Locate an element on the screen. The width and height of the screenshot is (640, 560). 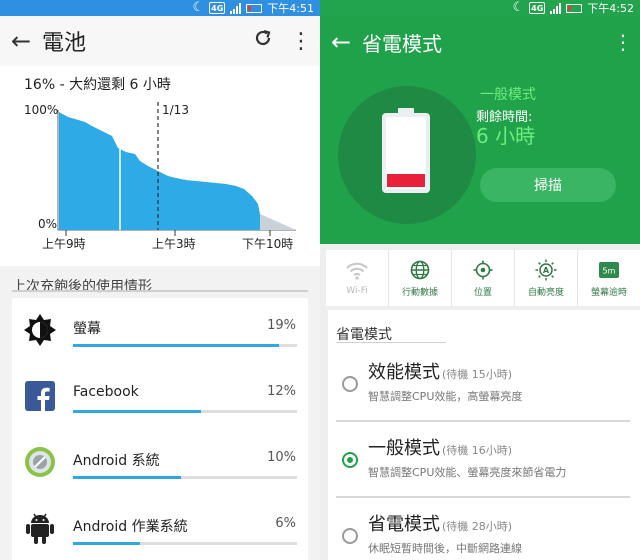
modes-section-title: 省電模式 is located at coordinates (364, 335).